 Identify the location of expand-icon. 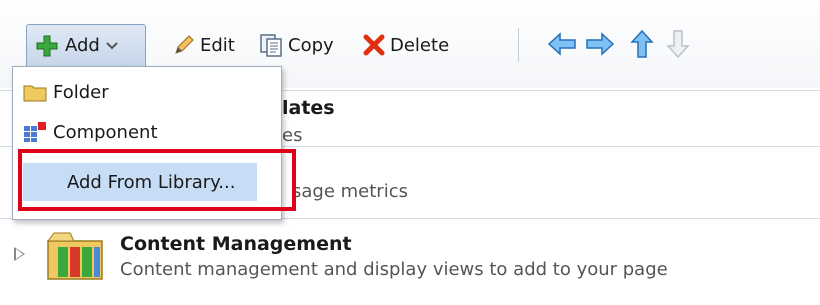
(19, 254).